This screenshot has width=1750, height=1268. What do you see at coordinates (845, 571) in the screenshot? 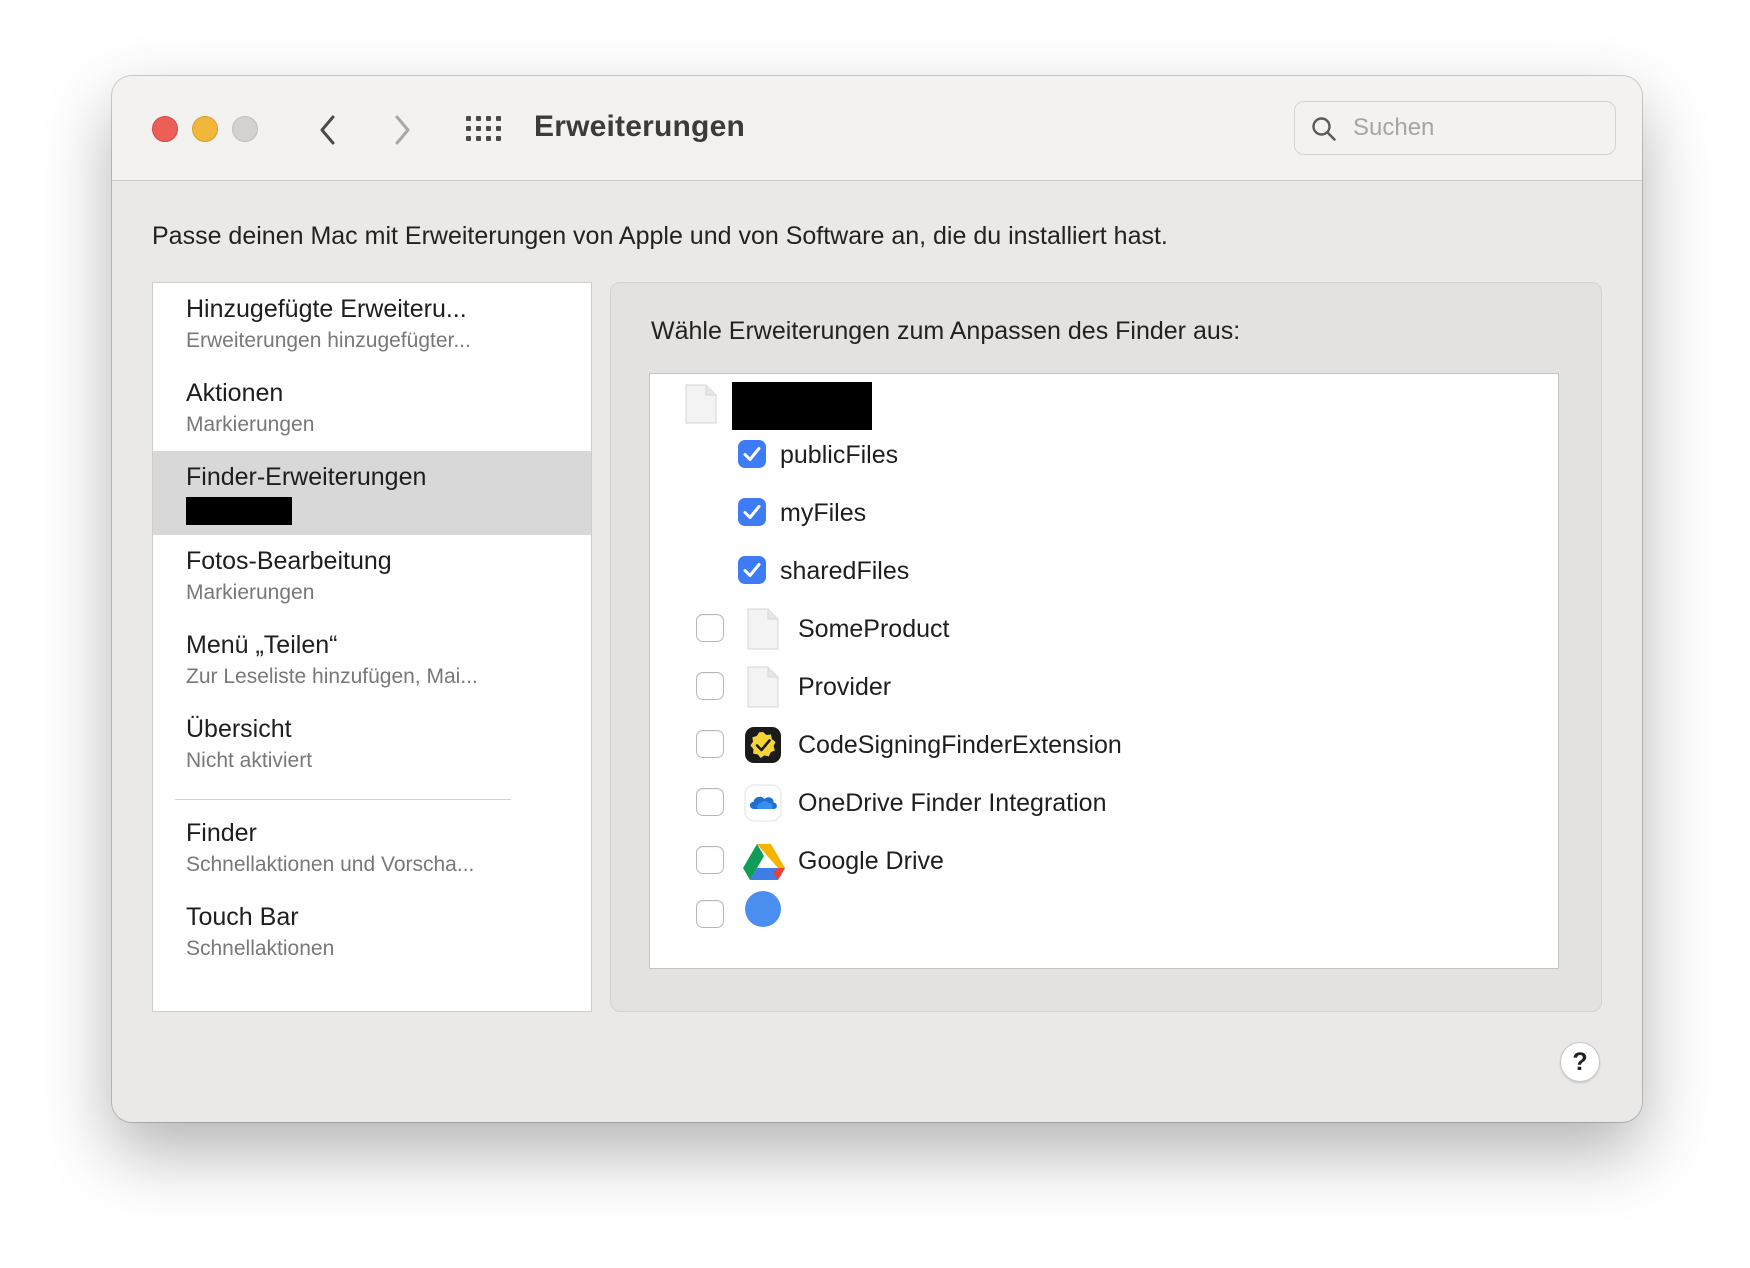
I see `list-item-label: sharedFiles` at bounding box center [845, 571].